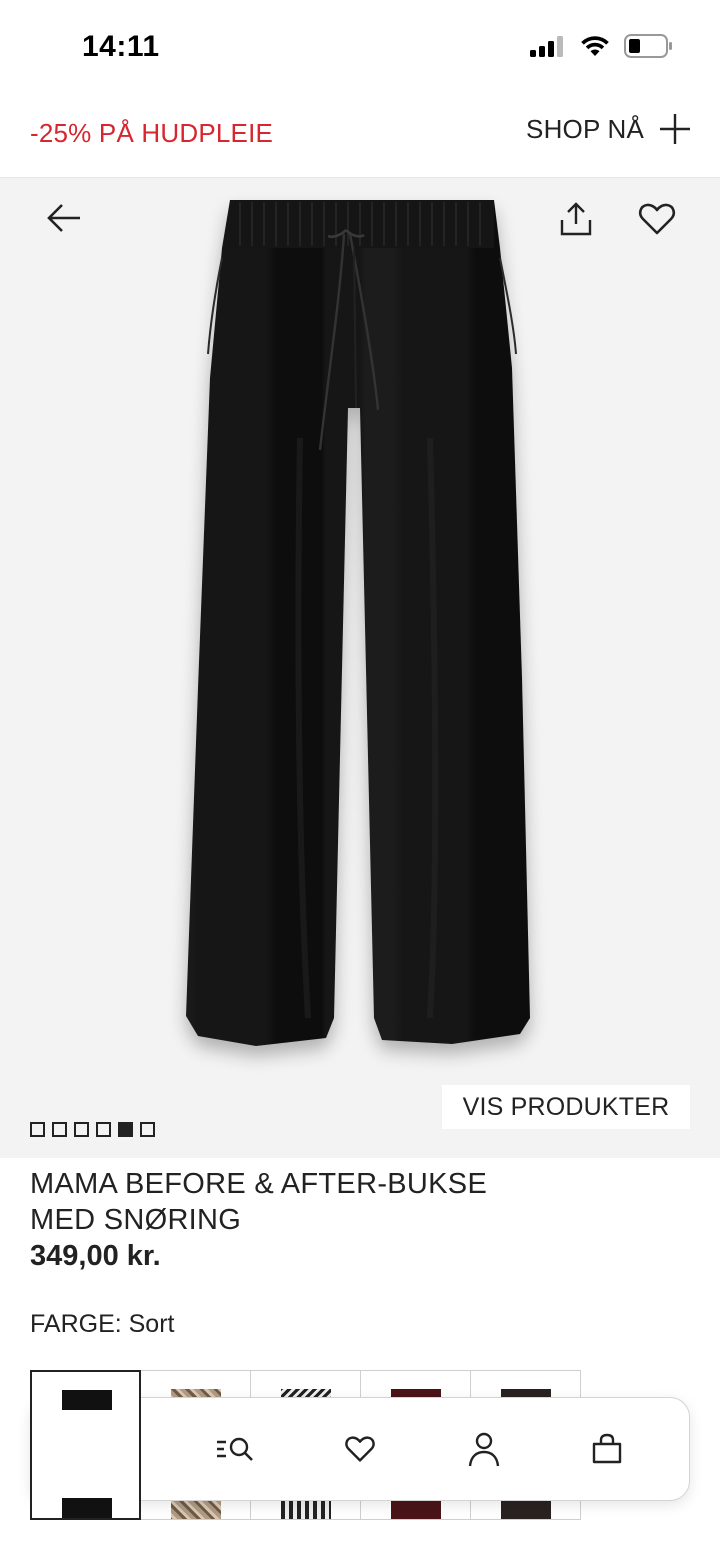 The image size is (720, 1558). I want to click on shop-now-button: SHOP NÅ, so click(609, 129).